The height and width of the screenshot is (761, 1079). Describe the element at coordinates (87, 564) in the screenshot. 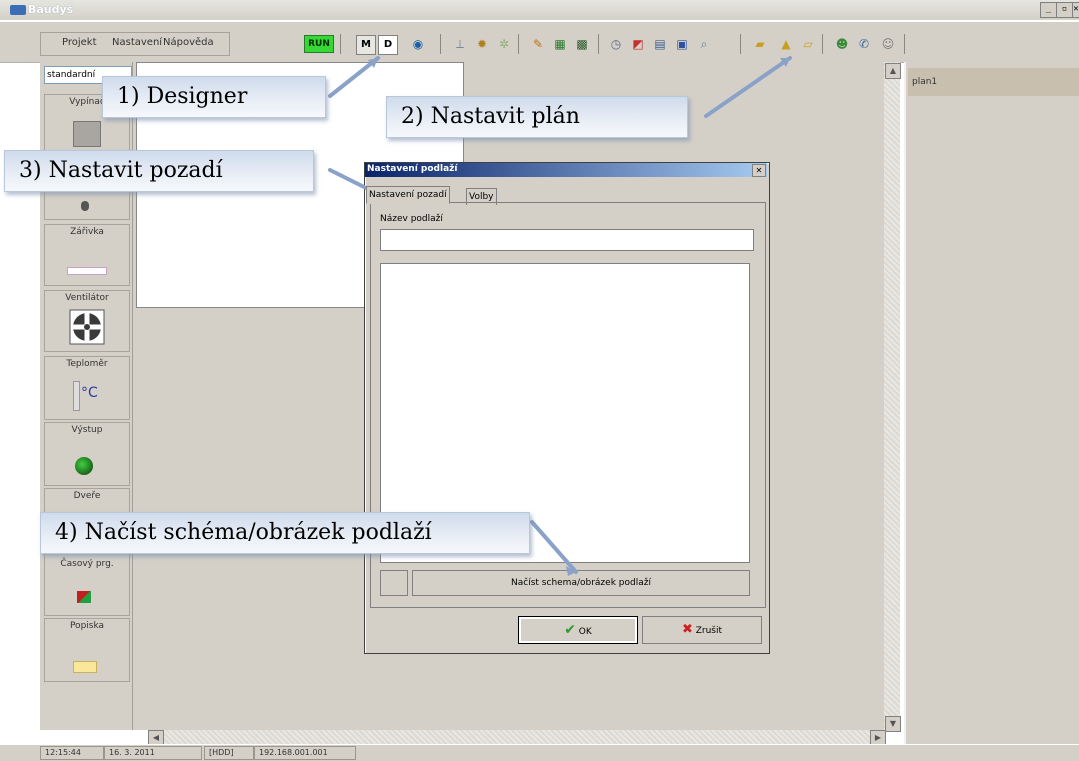

I see `palette-item-label: Časový prg.` at that location.